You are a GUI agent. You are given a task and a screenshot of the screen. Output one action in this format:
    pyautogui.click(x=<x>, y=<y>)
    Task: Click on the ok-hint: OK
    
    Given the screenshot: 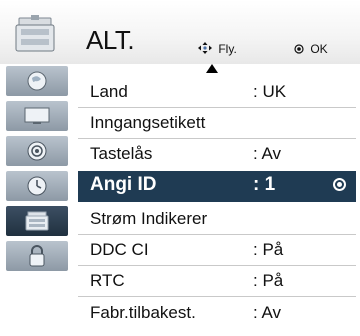 What is the action you would take?
    pyautogui.click(x=311, y=49)
    